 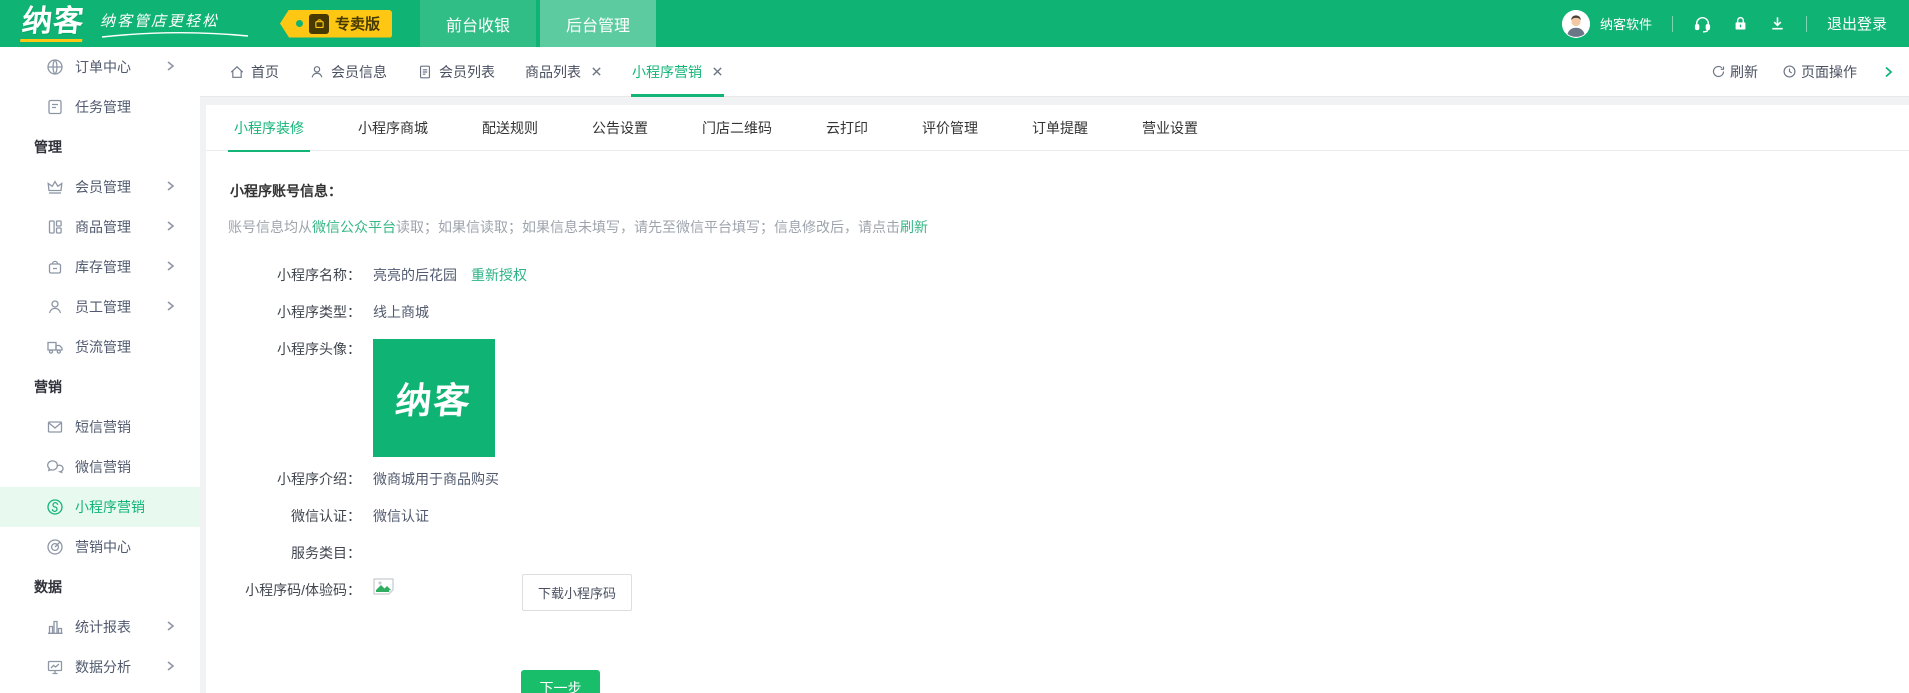 What do you see at coordinates (160, 21) in the screenshot?
I see `brand-tagline: 纳客管店更轻松` at bounding box center [160, 21].